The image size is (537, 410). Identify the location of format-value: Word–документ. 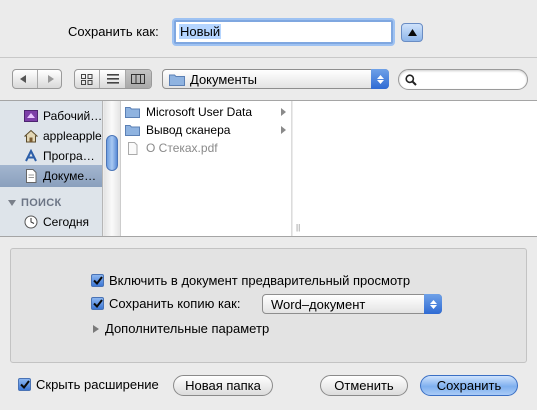
(318, 304).